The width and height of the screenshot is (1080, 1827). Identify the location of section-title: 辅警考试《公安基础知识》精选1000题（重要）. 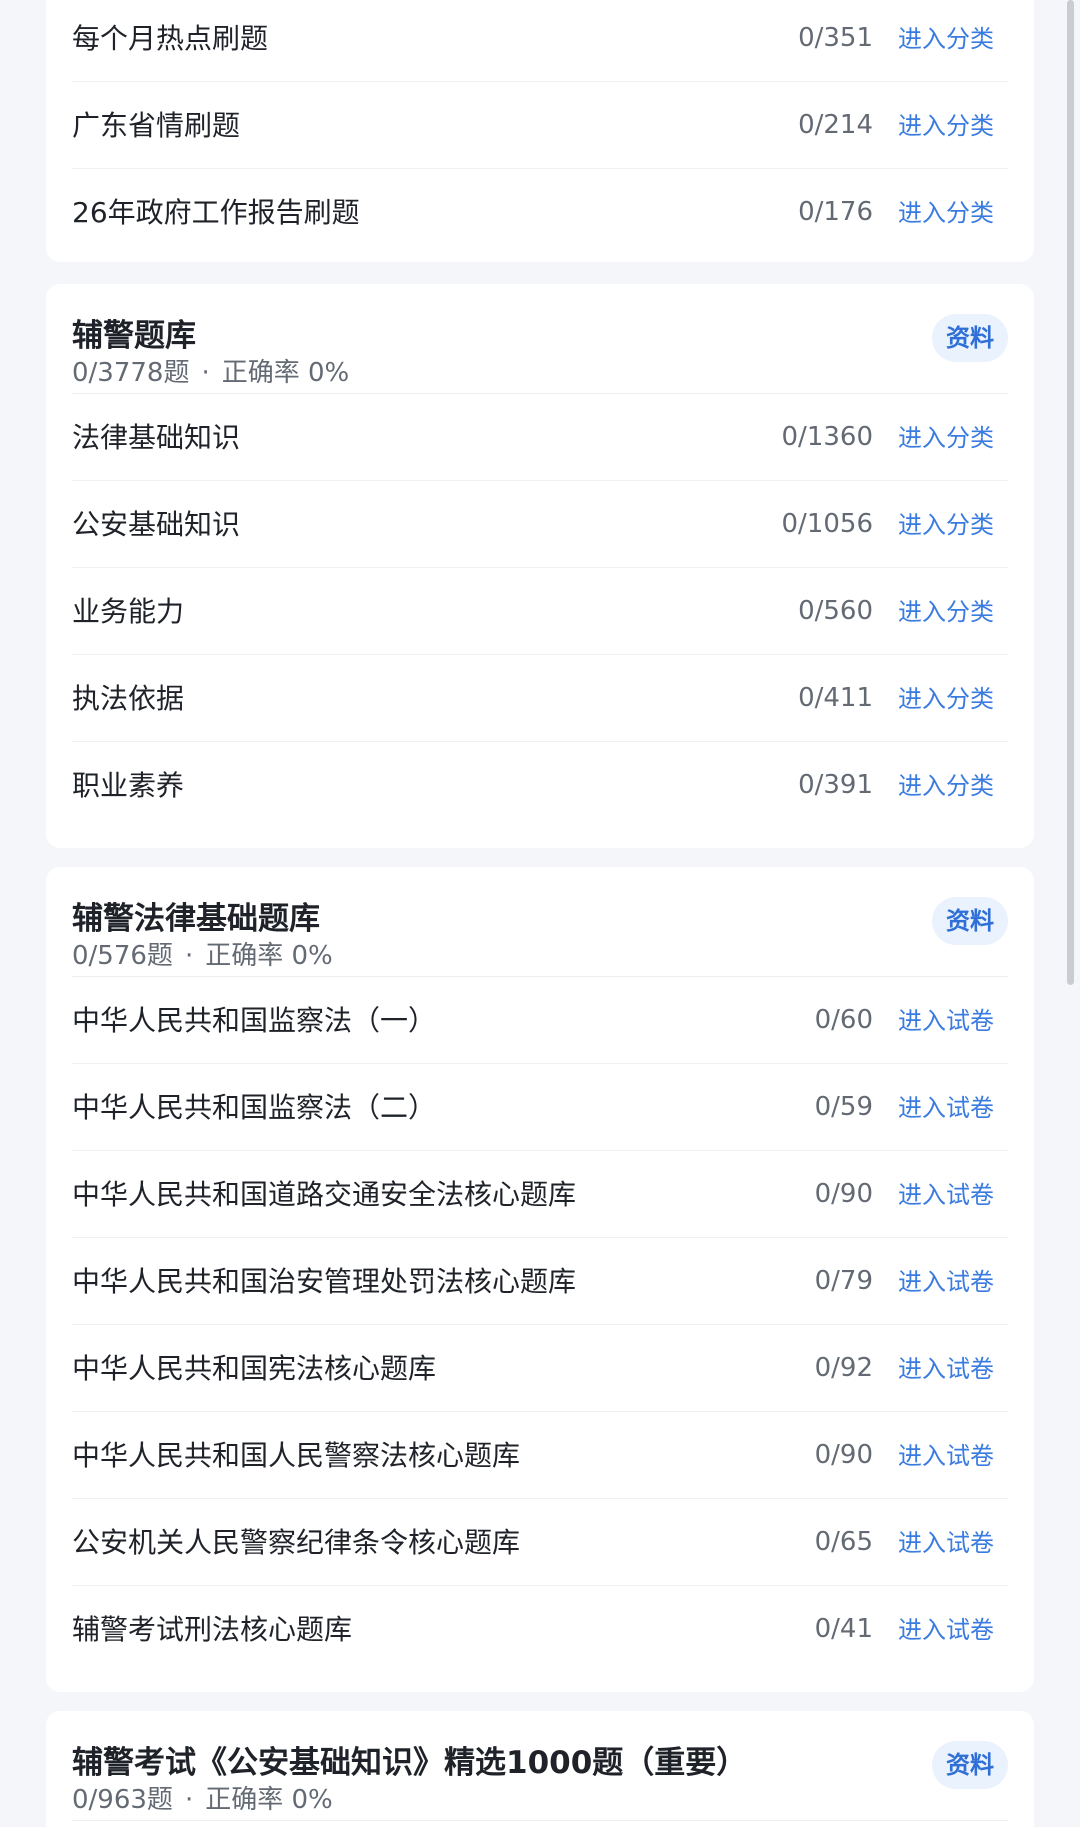
(410, 1763).